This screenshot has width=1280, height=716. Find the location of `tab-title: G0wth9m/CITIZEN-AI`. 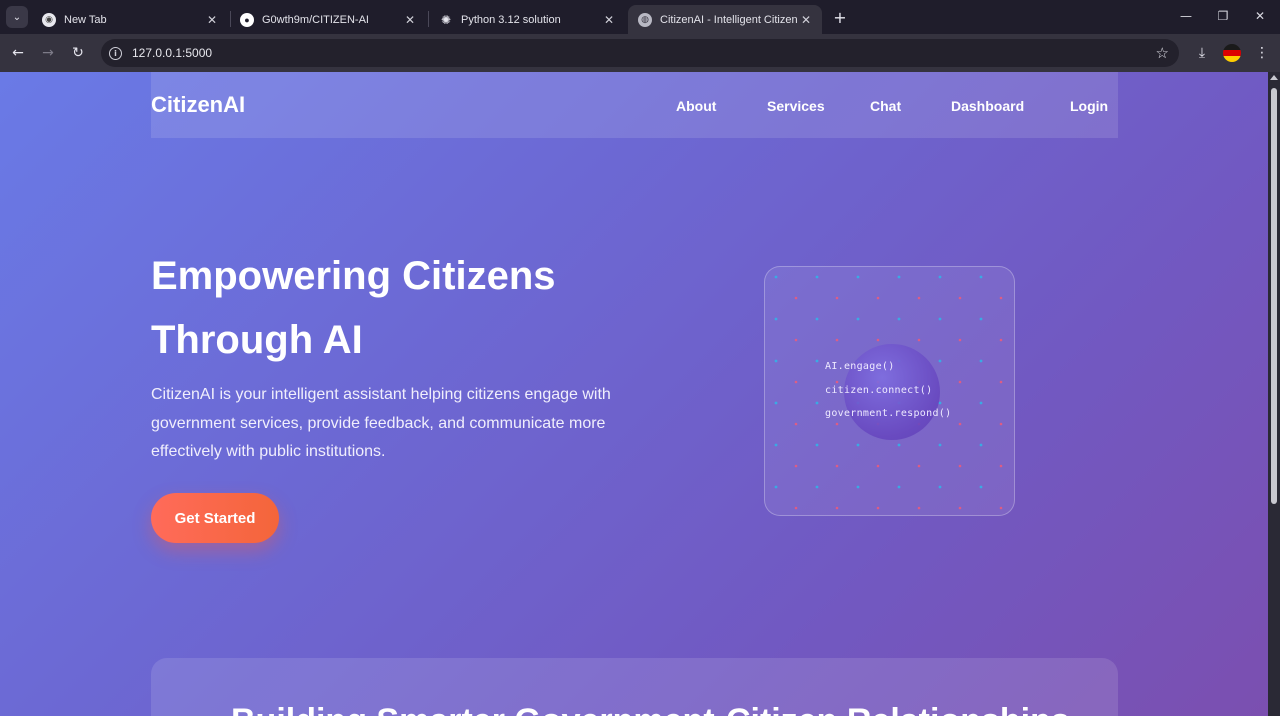

tab-title: G0wth9m/CITIZEN-AI is located at coordinates (315, 19).